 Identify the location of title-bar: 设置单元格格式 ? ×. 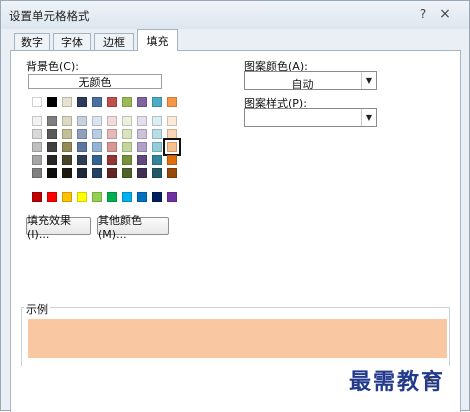
(235, 15).